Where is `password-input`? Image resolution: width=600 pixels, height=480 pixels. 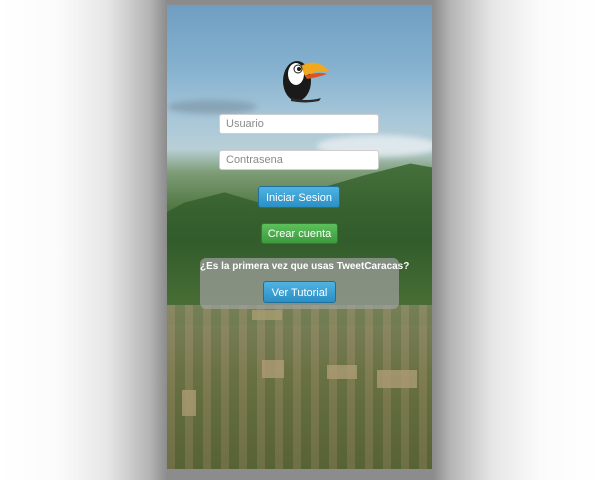 password-input is located at coordinates (299, 160).